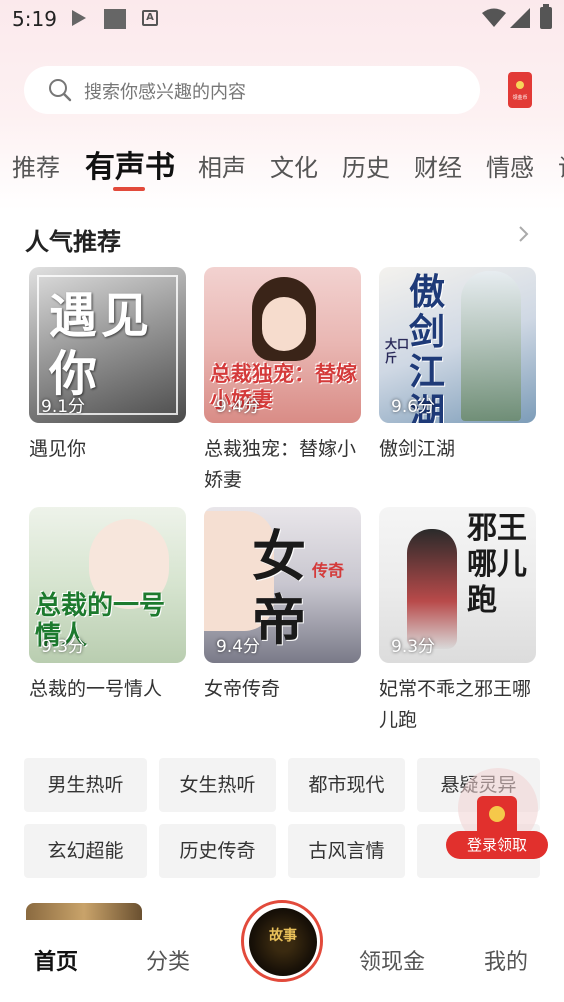 The image size is (564, 1002). Describe the element at coordinates (520, 98) in the screenshot. I see `gift-label: 领金币` at that location.